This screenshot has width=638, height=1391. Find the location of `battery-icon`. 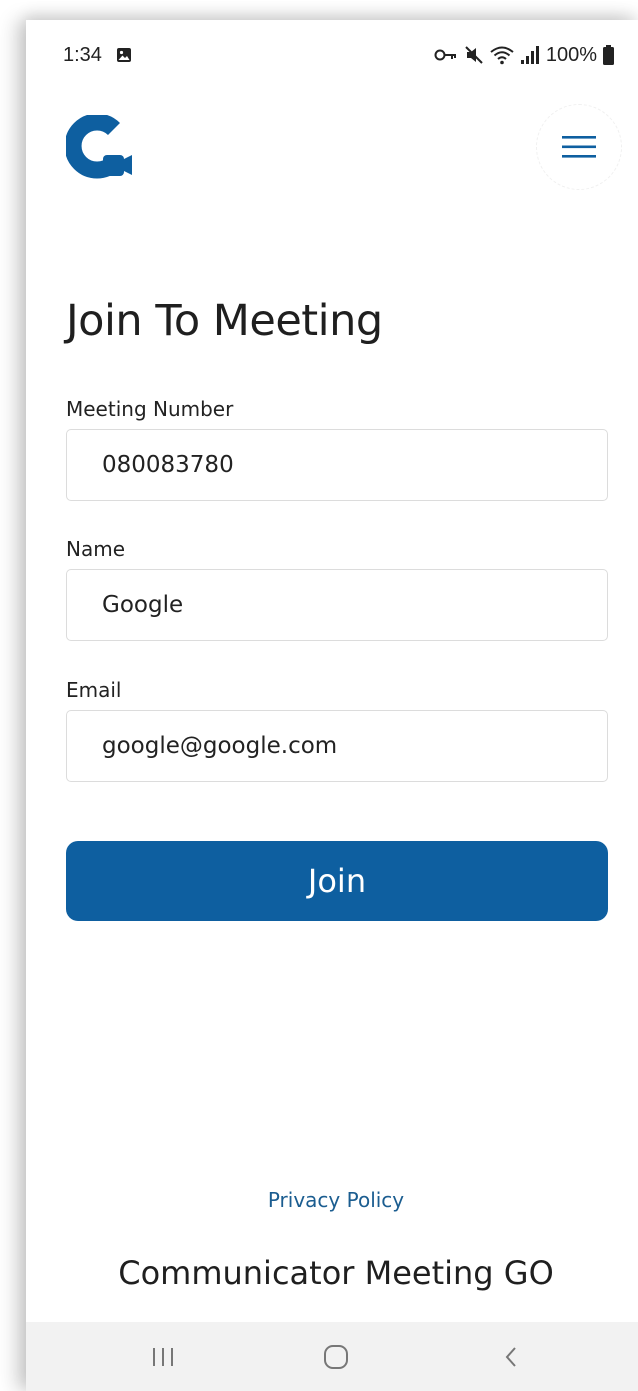

battery-icon is located at coordinates (608, 55).